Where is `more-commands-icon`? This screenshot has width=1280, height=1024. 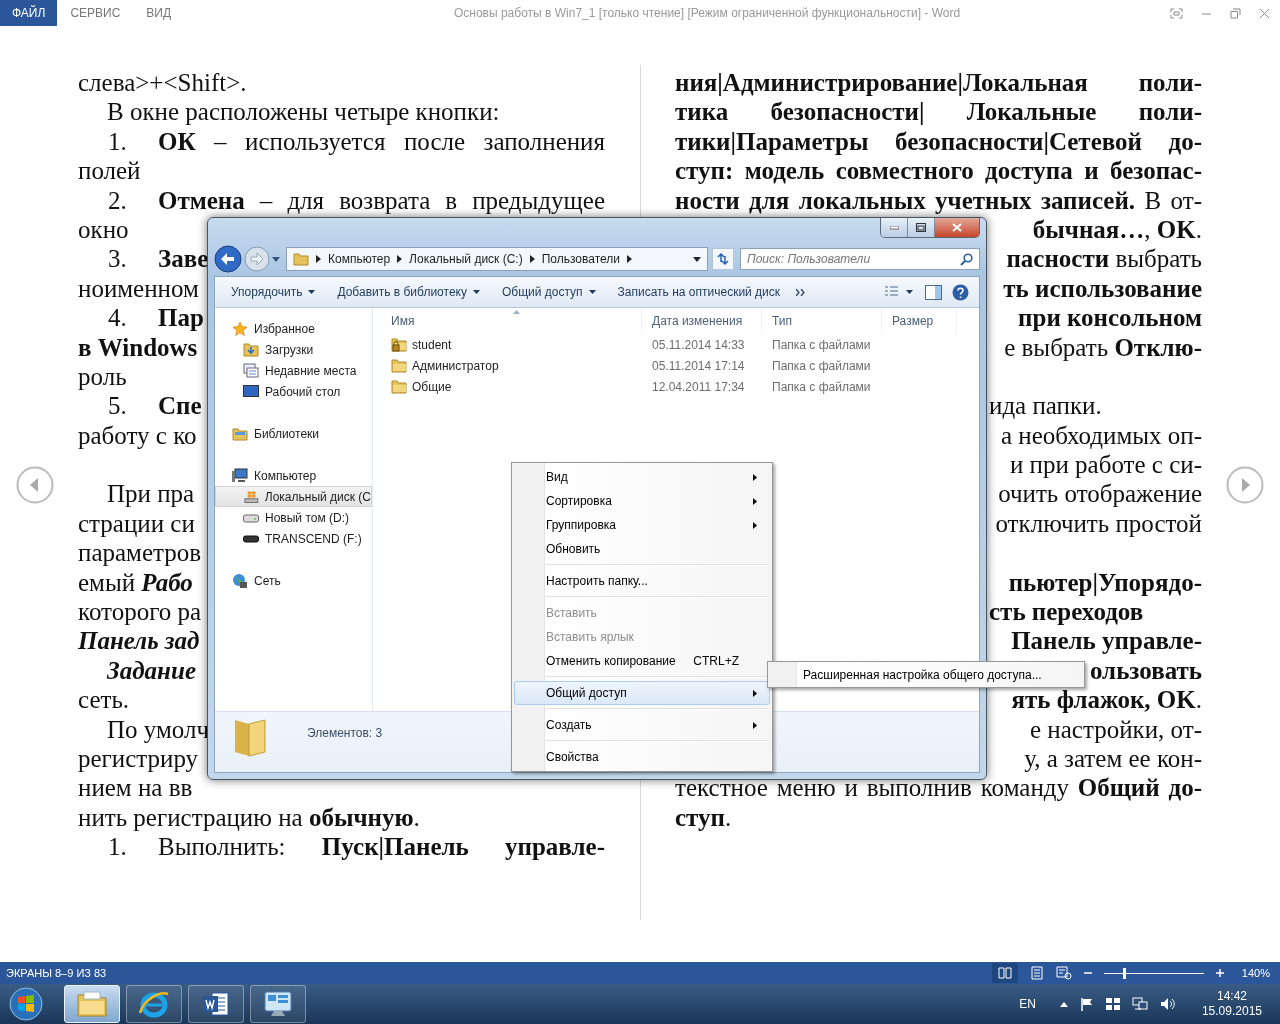
more-commands-icon is located at coordinates (801, 292).